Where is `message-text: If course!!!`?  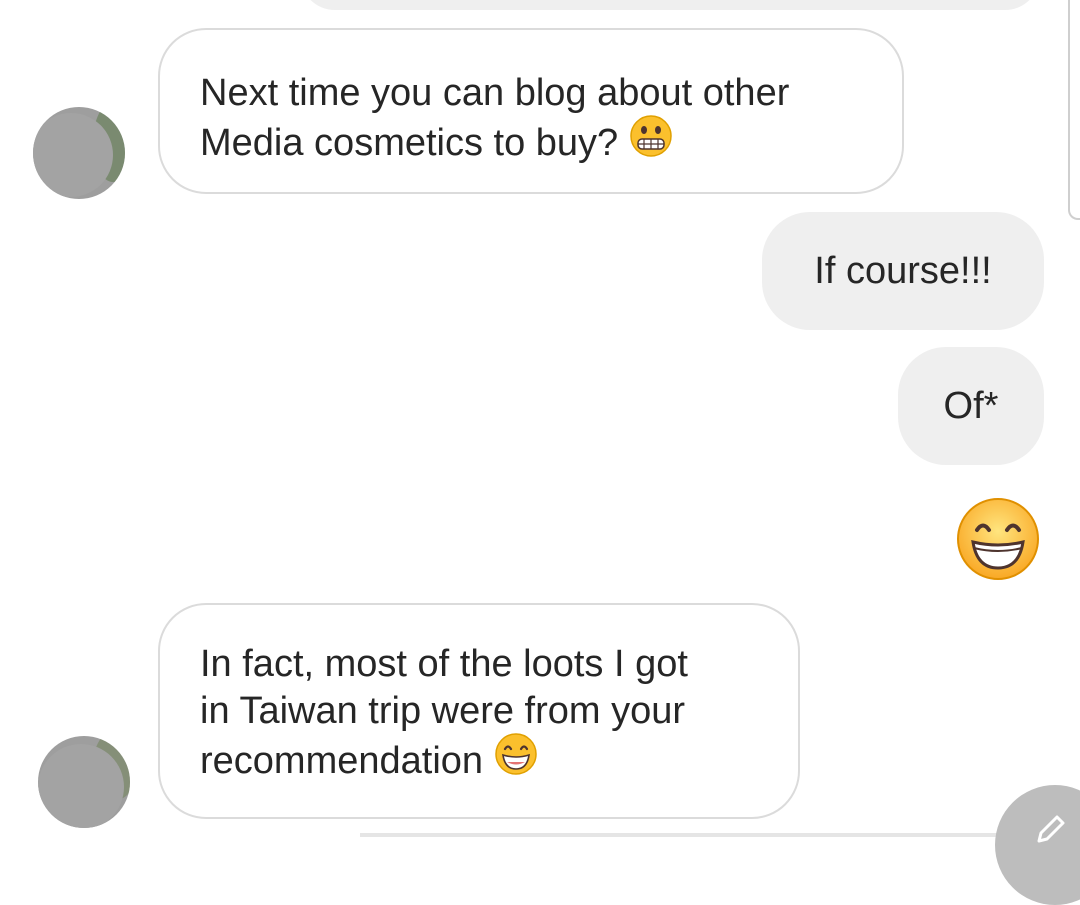
message-text: If course!!! is located at coordinates (903, 270).